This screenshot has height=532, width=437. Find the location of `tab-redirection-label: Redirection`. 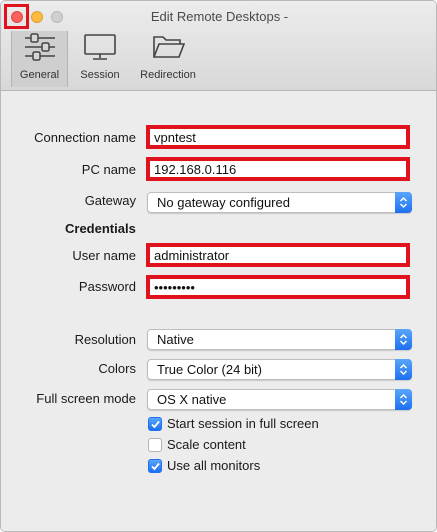

tab-redirection-label: Redirection is located at coordinates (168, 75).